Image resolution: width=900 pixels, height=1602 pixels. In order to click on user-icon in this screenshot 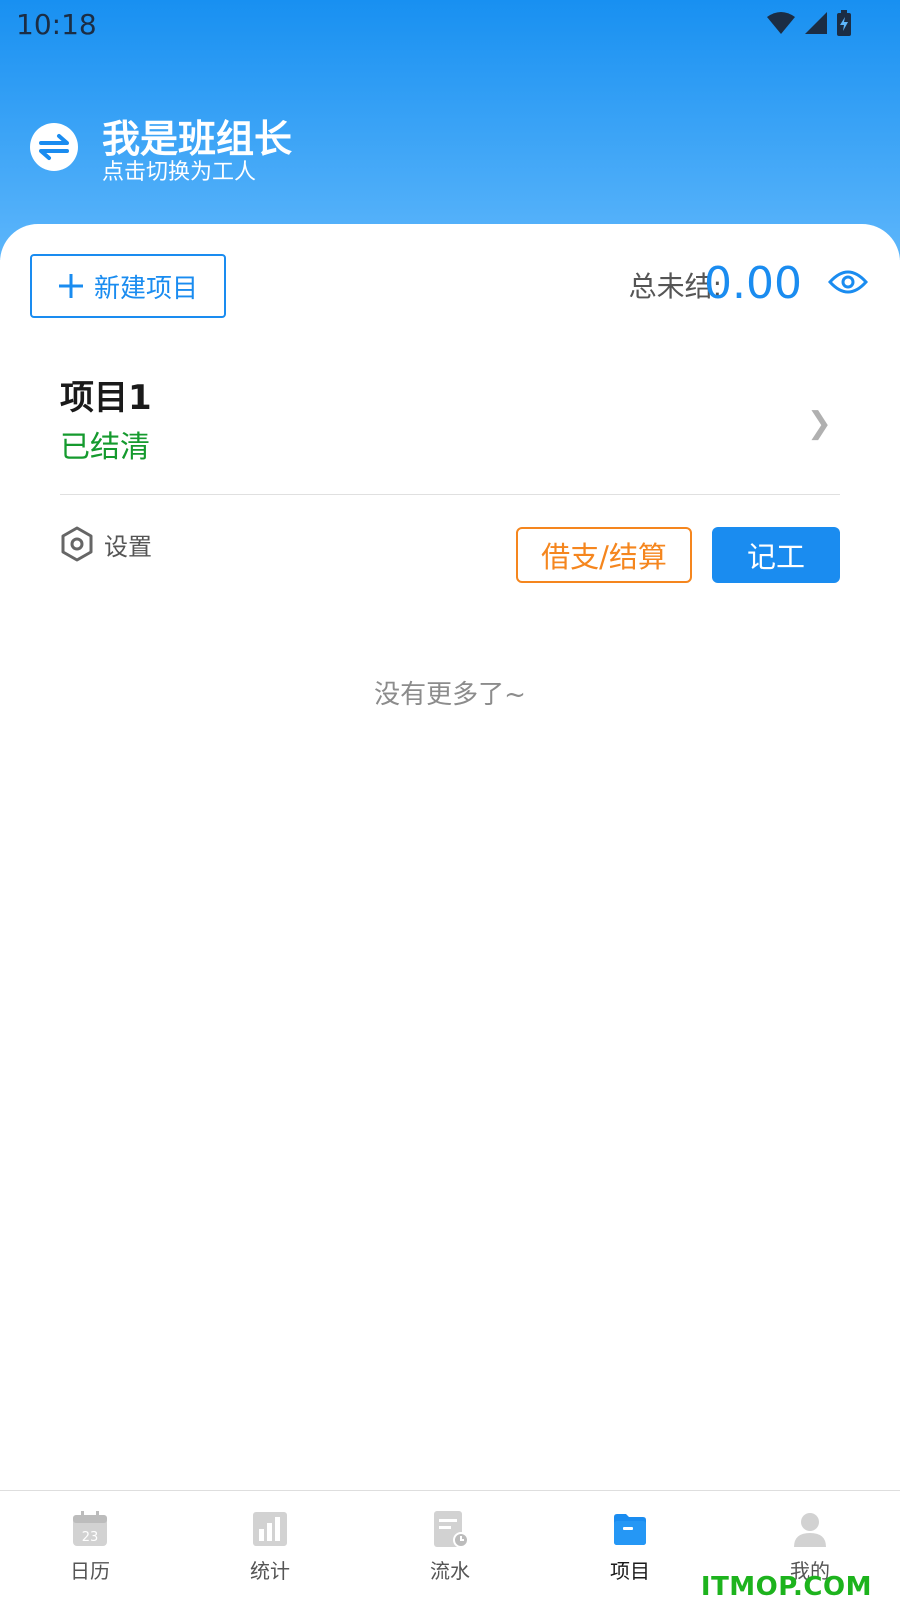, I will do `click(810, 1530)`.